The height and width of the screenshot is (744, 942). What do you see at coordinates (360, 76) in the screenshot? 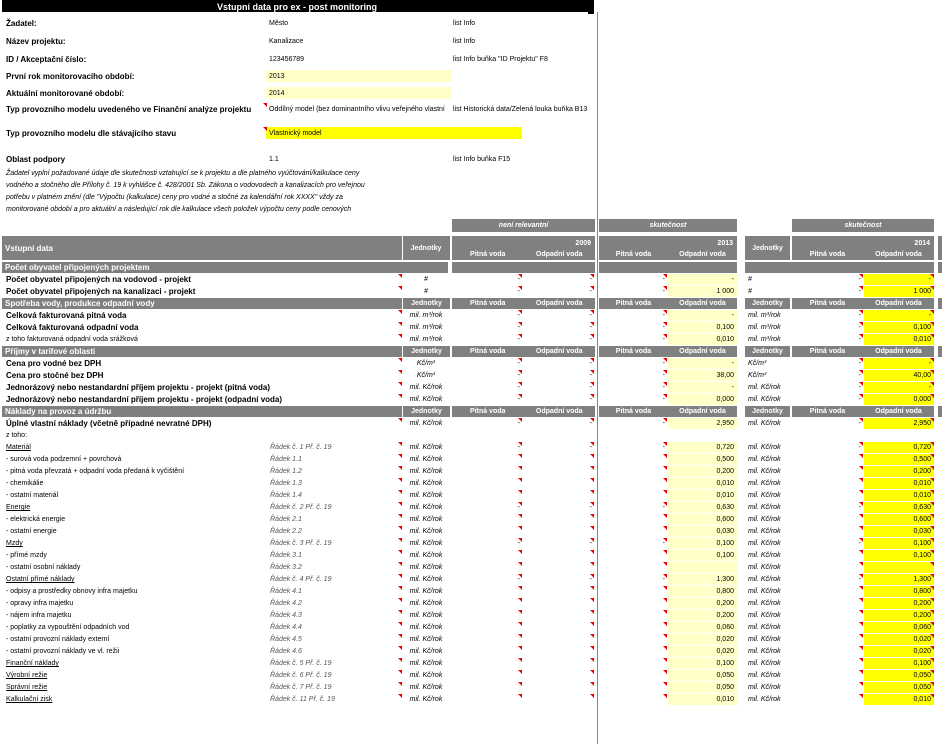
I see `info-value: 2013` at bounding box center [360, 76].